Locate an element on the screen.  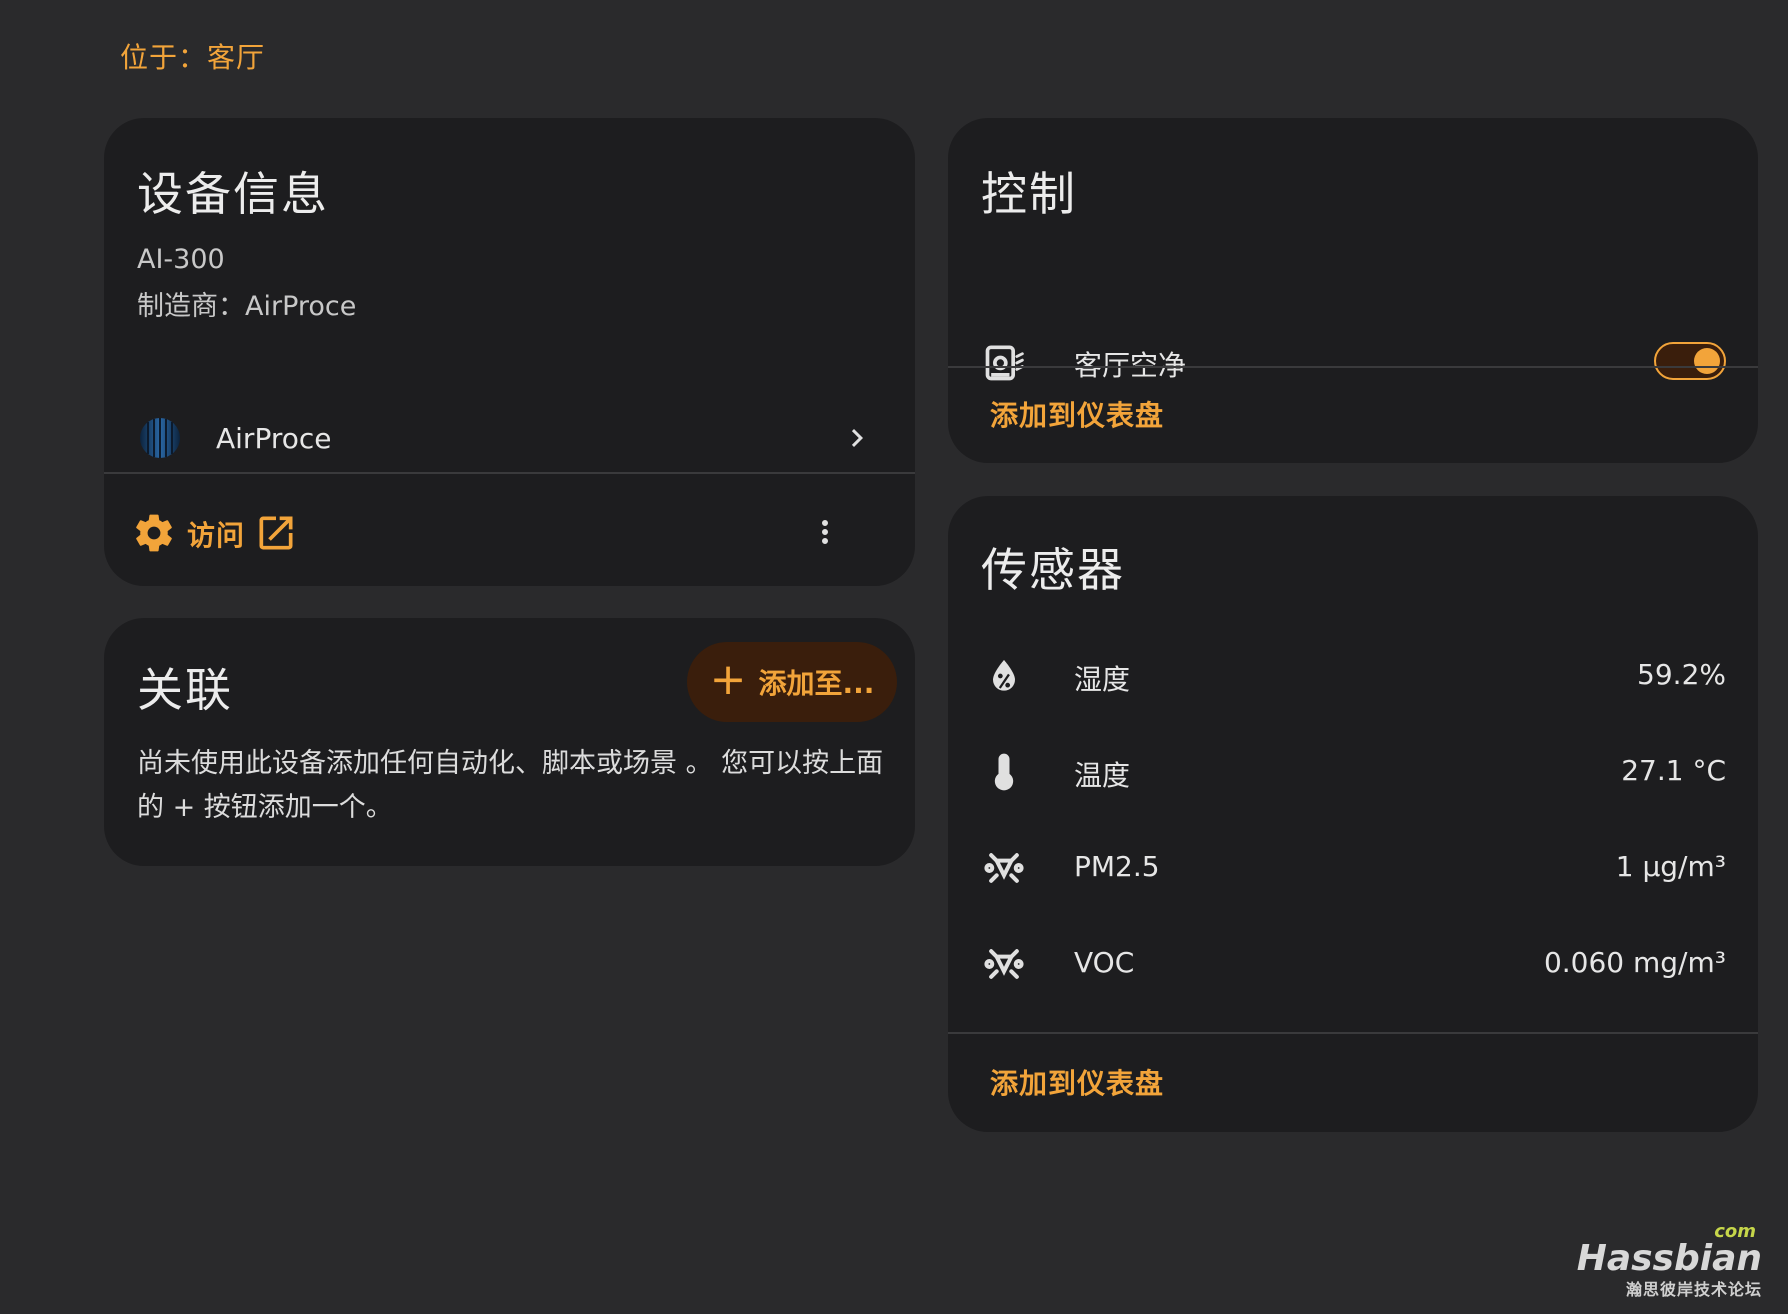
location-label: 位于：客厅 is located at coordinates (193, 57).